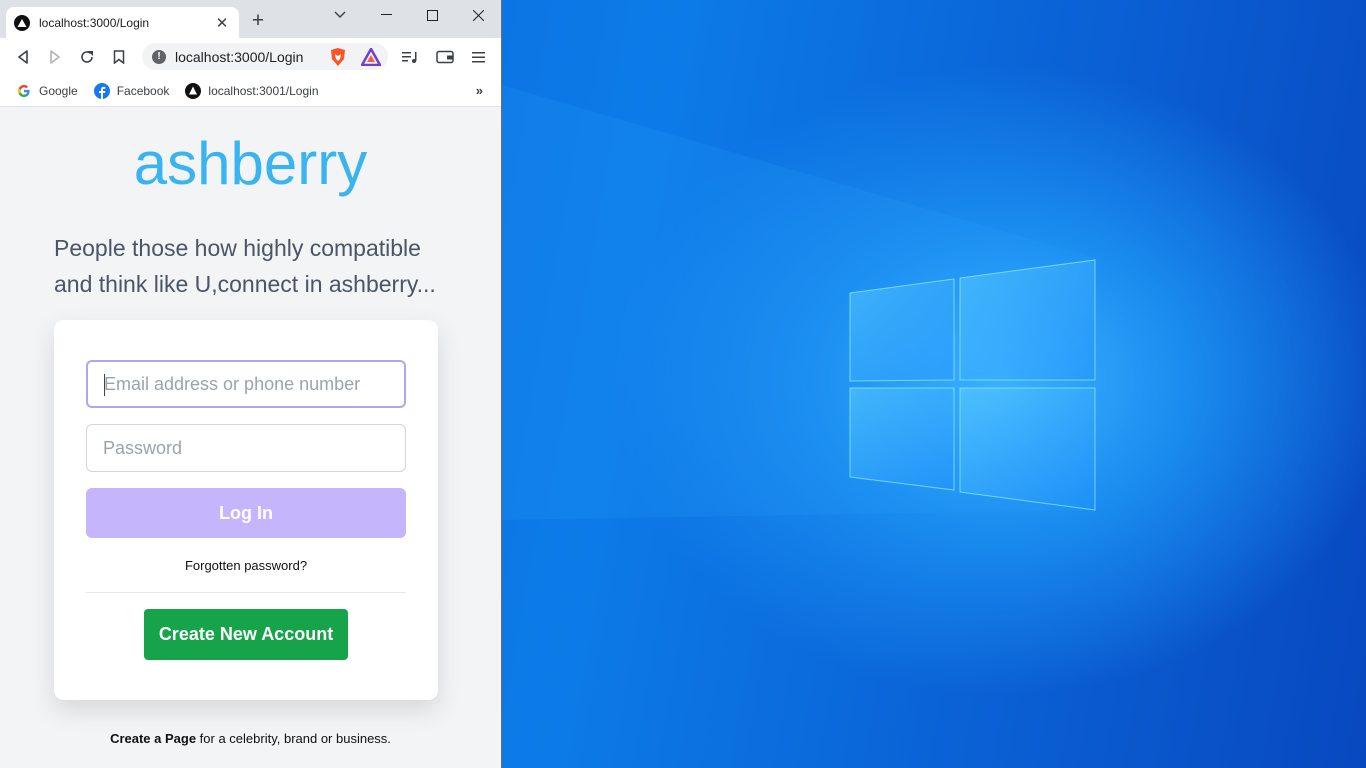 The image size is (1366, 768). What do you see at coordinates (386, 15) in the screenshot?
I see `minimize-icon` at bounding box center [386, 15].